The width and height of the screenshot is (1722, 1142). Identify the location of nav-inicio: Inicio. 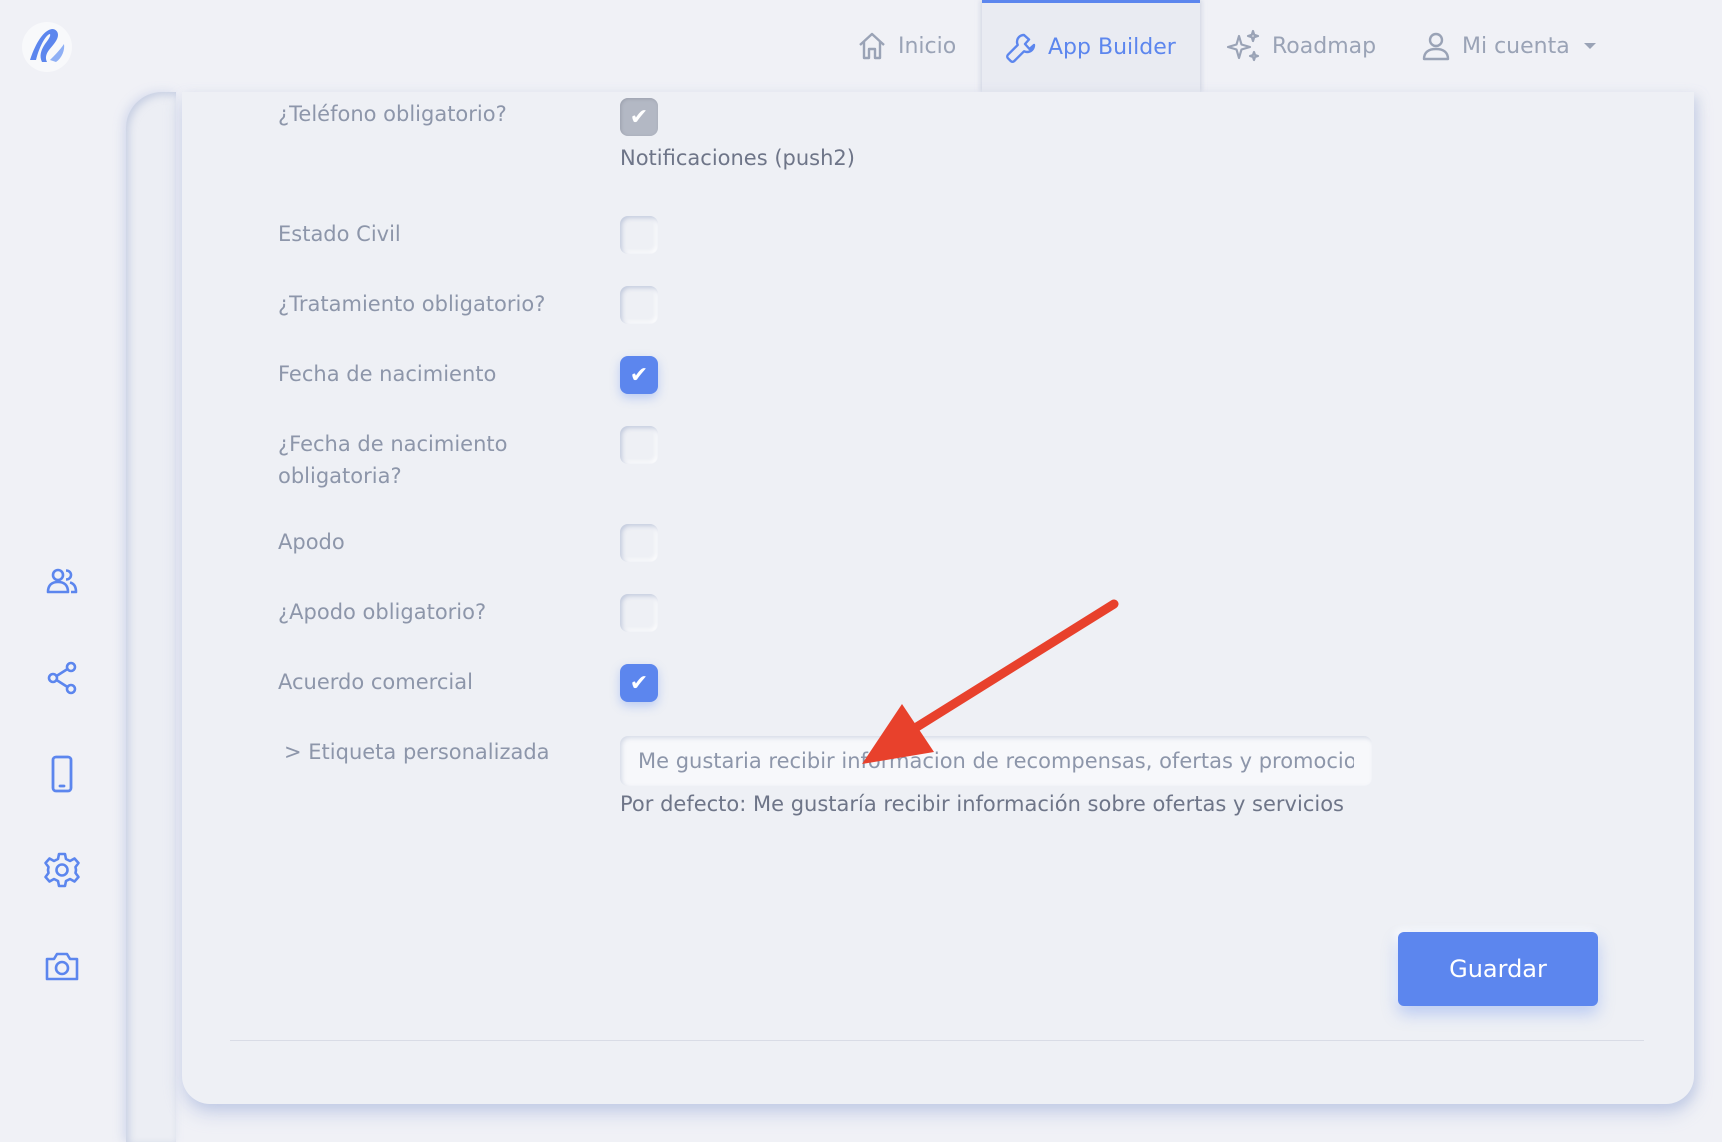
(906, 46).